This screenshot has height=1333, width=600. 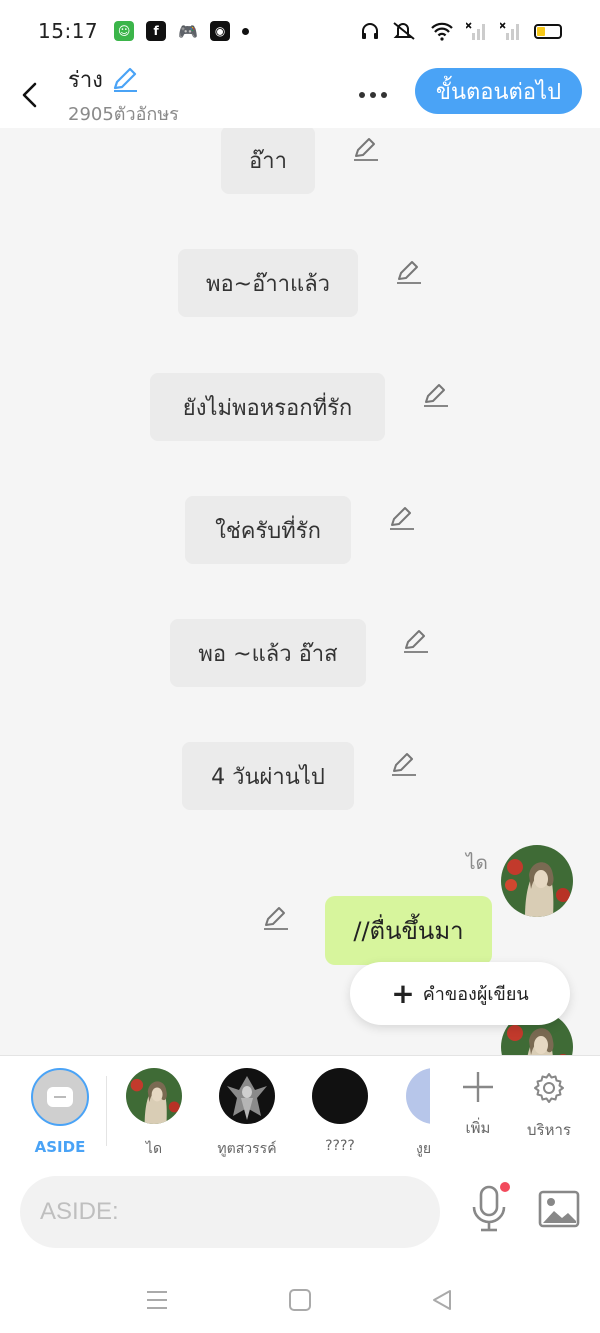 I want to click on character-label: ????, so click(x=340, y=1146).